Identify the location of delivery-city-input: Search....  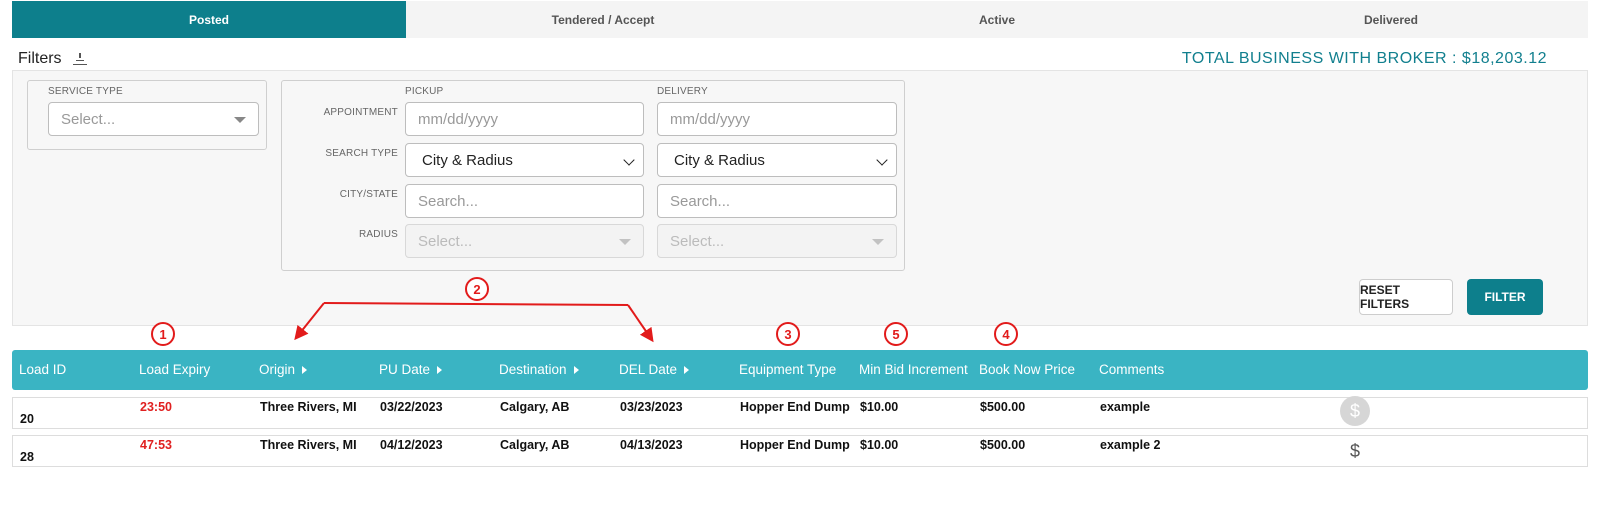
(777, 201).